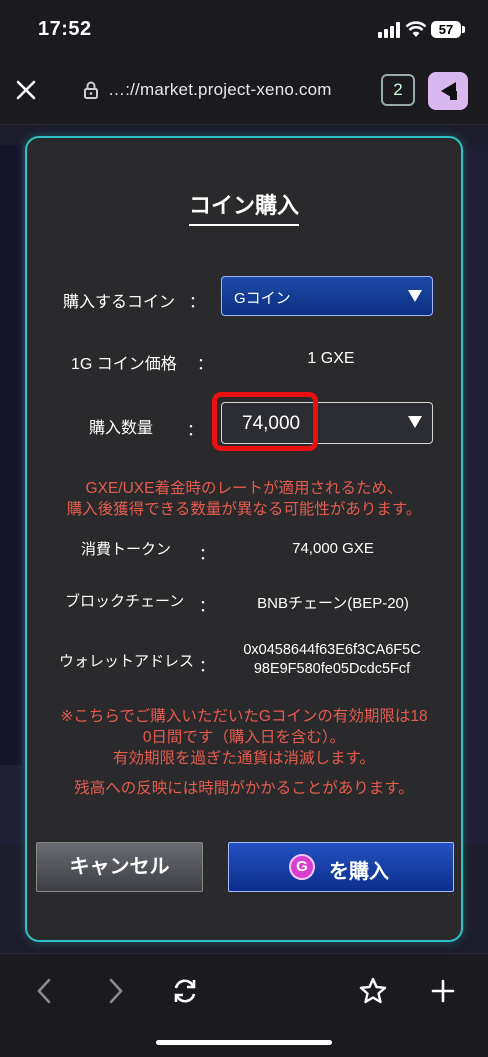 This screenshot has height=1057, width=488. What do you see at coordinates (244, 28) in the screenshot?
I see `status-bar: 17:52 57` at bounding box center [244, 28].